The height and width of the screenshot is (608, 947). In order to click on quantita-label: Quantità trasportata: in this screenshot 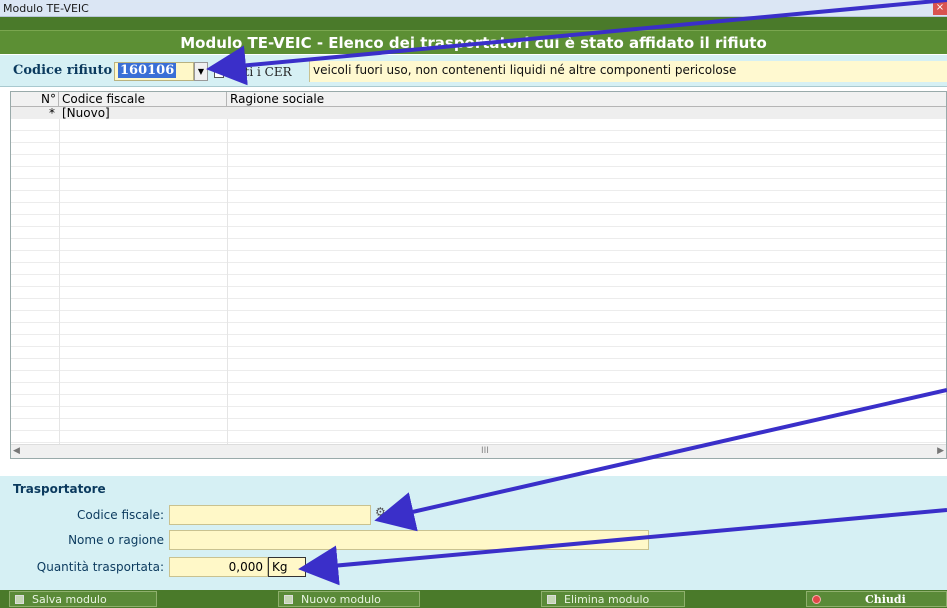, I will do `click(100, 567)`.